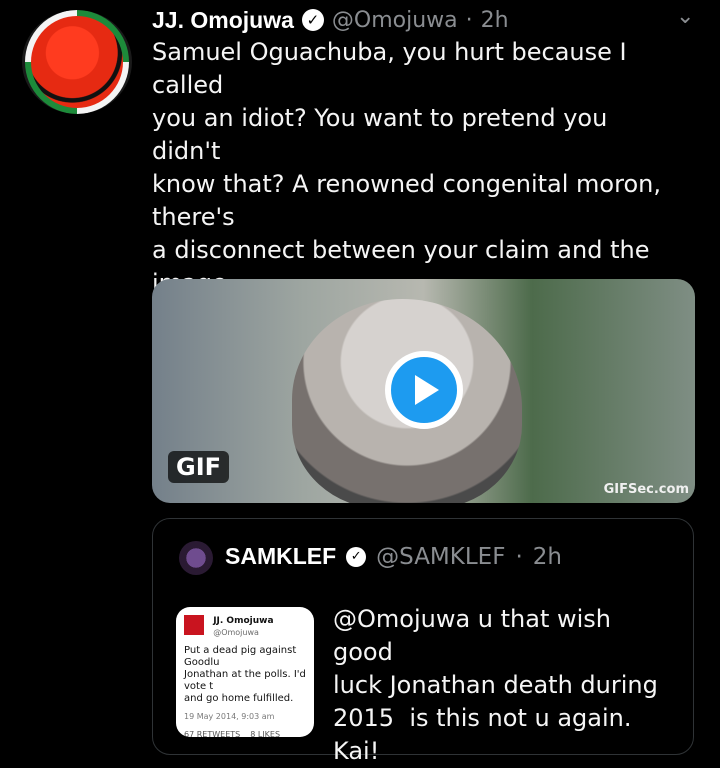 This screenshot has height=768, width=720. I want to click on thumb-likes: 8 LIKES, so click(265, 733).